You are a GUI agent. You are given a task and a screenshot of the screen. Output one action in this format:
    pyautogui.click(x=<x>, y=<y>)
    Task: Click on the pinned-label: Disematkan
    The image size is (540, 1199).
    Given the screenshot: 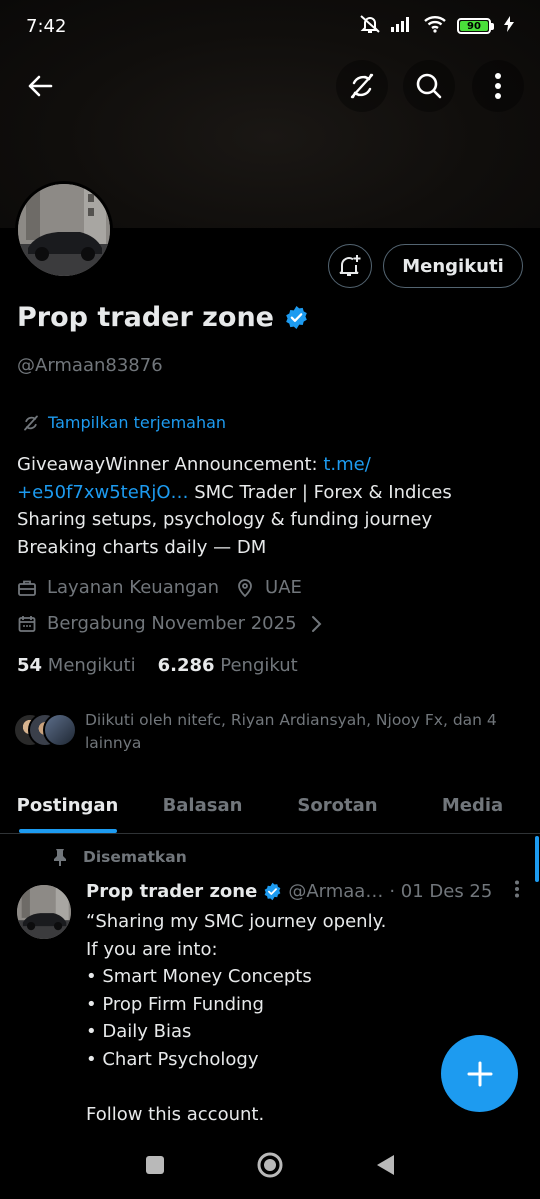 What is the action you would take?
    pyautogui.click(x=135, y=857)
    